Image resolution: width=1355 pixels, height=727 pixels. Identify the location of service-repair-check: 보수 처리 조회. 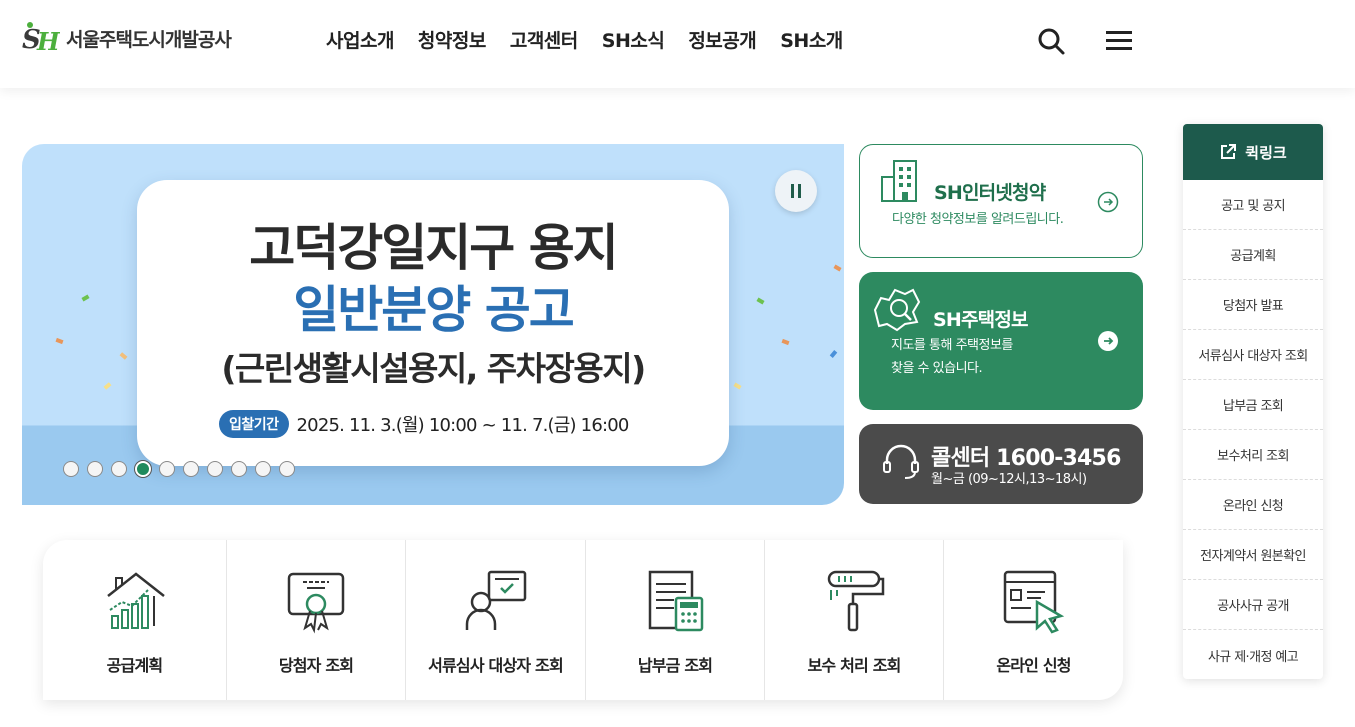
(854, 620).